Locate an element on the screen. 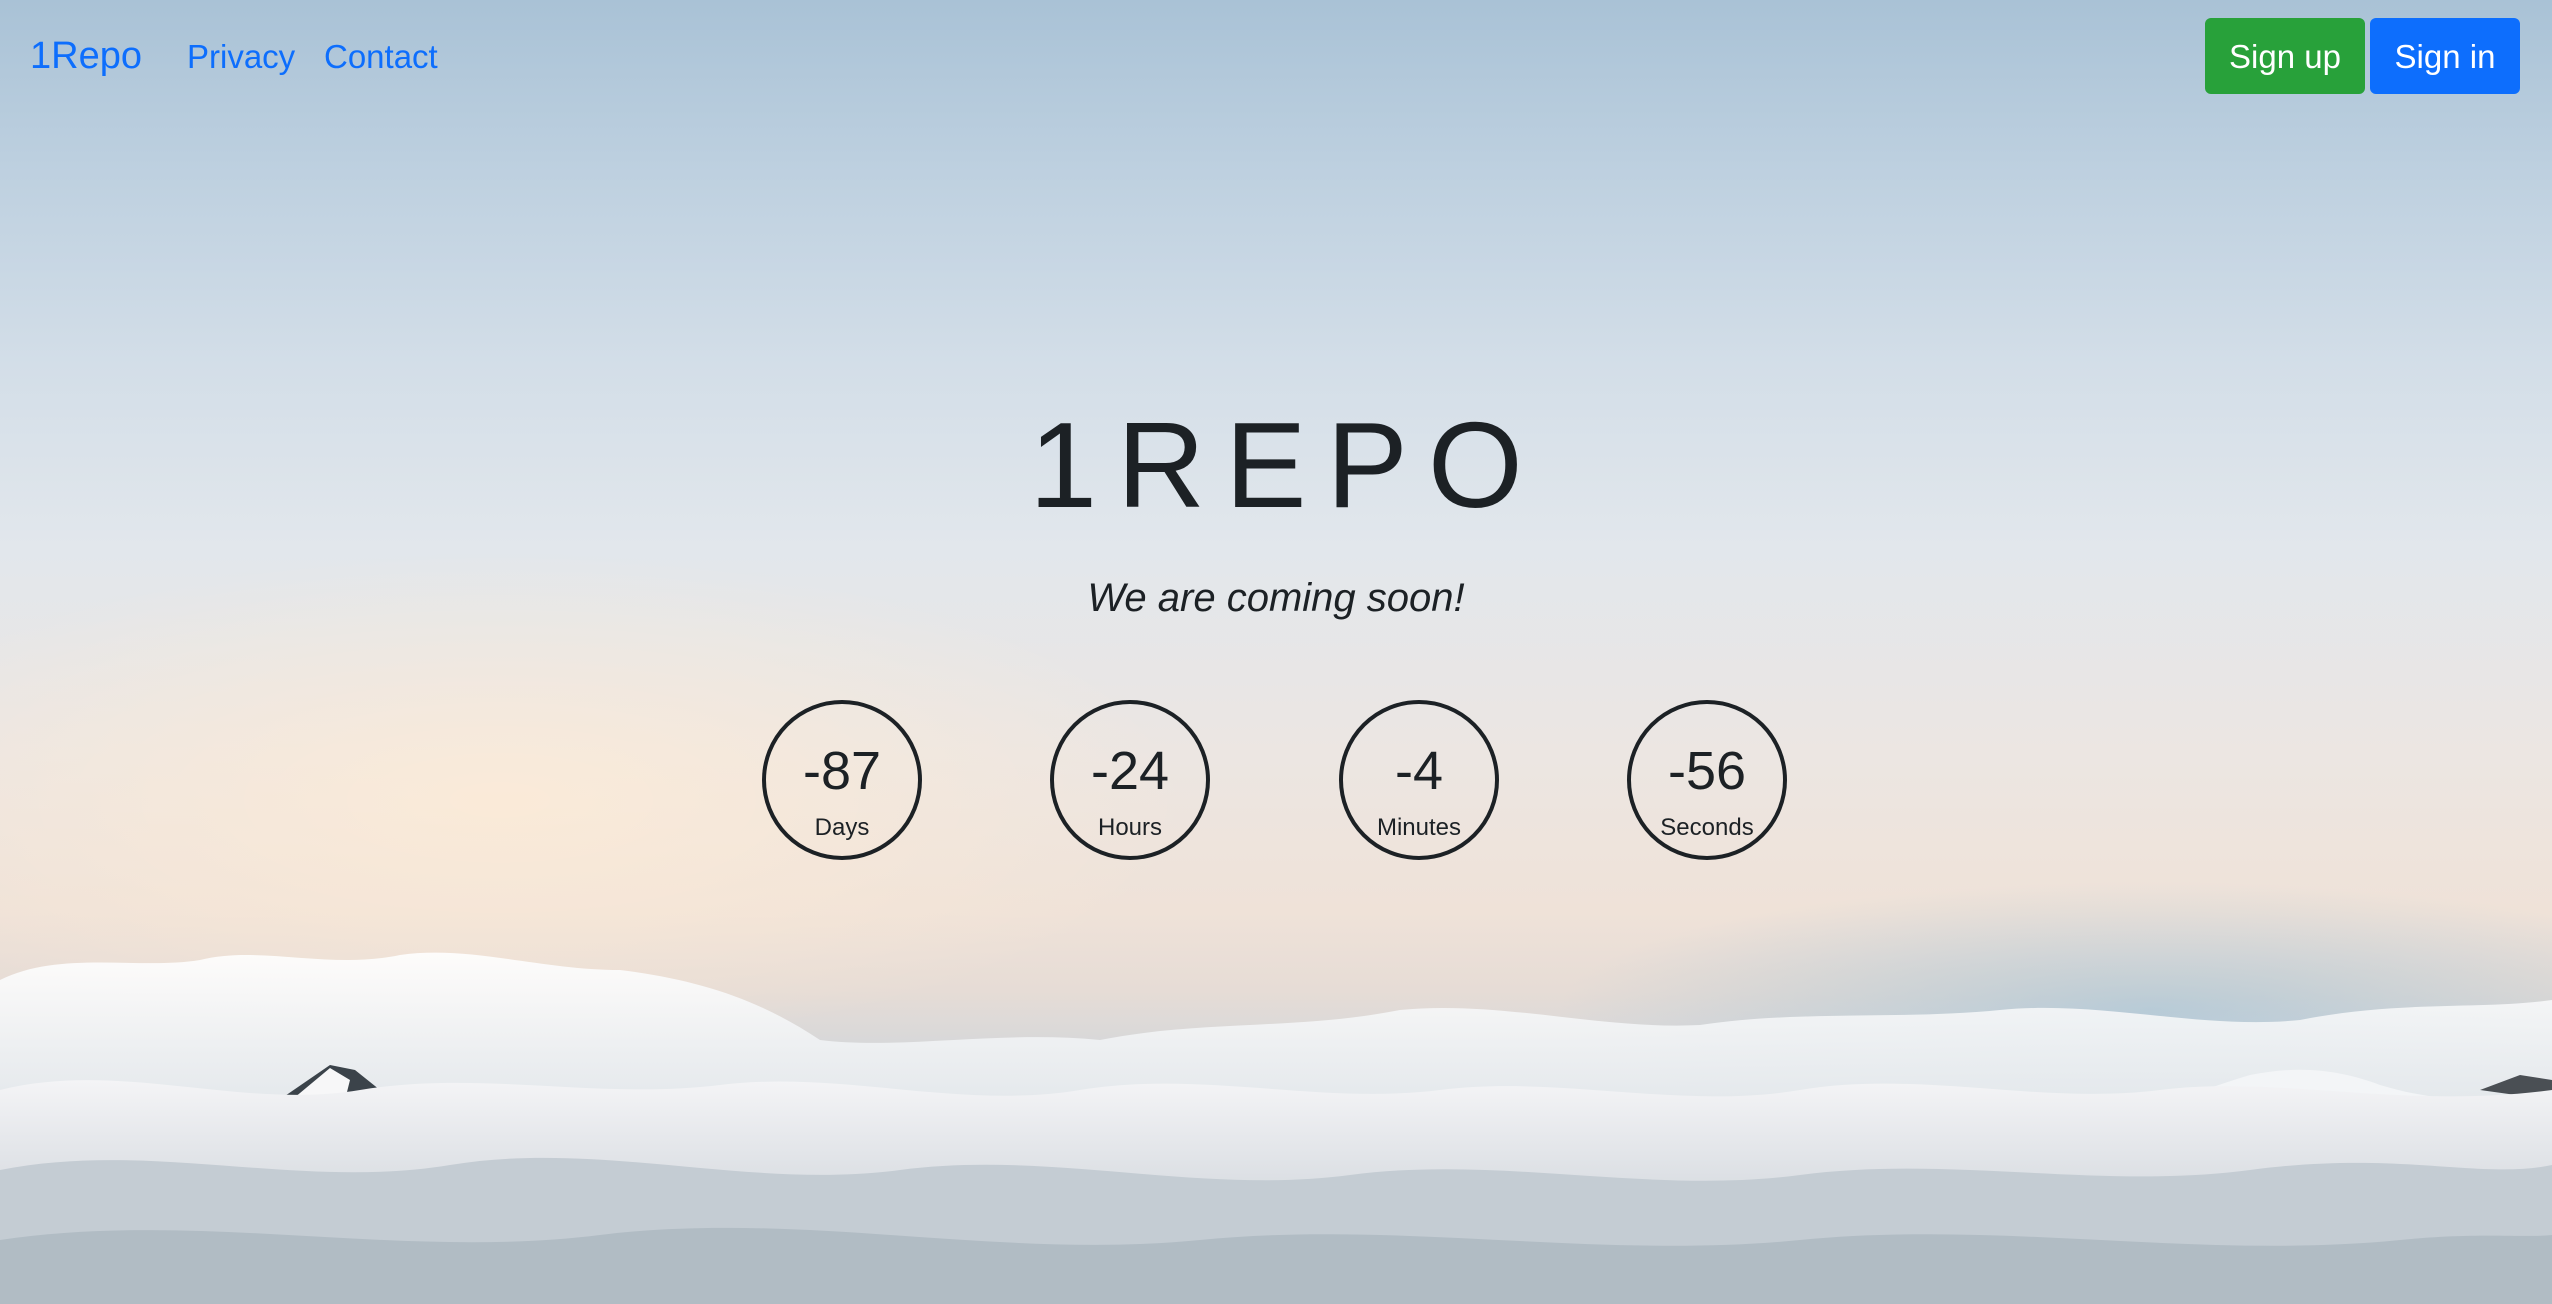 This screenshot has height=1304, width=2552. countdown-minutes-label: Minutes is located at coordinates (1419, 827).